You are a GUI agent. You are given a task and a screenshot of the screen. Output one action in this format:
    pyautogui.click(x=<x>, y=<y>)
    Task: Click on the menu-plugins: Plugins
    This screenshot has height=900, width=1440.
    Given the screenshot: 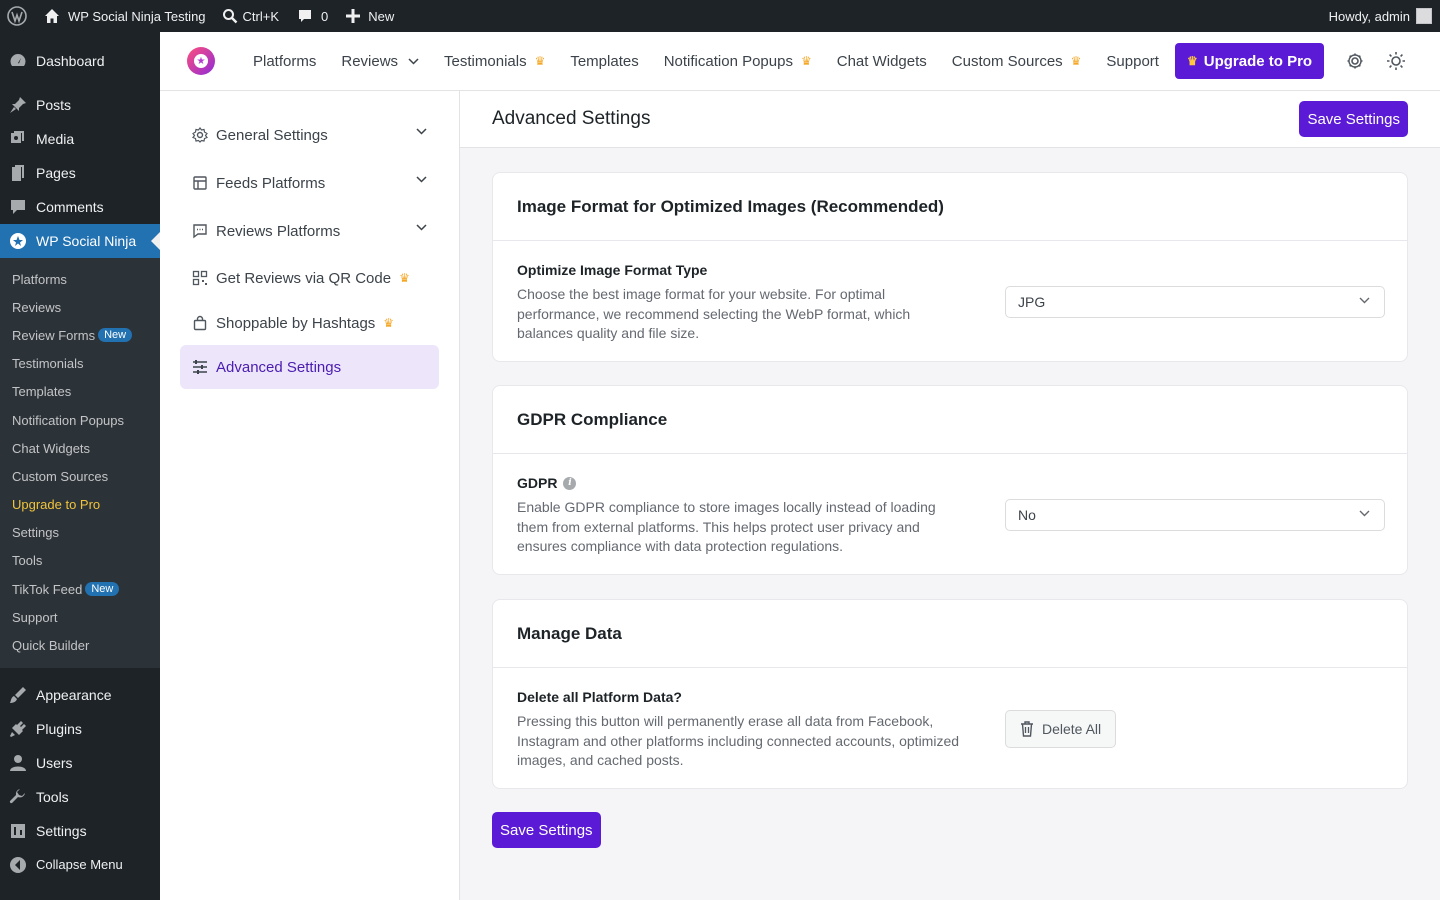 What is the action you would take?
    pyautogui.click(x=80, y=729)
    